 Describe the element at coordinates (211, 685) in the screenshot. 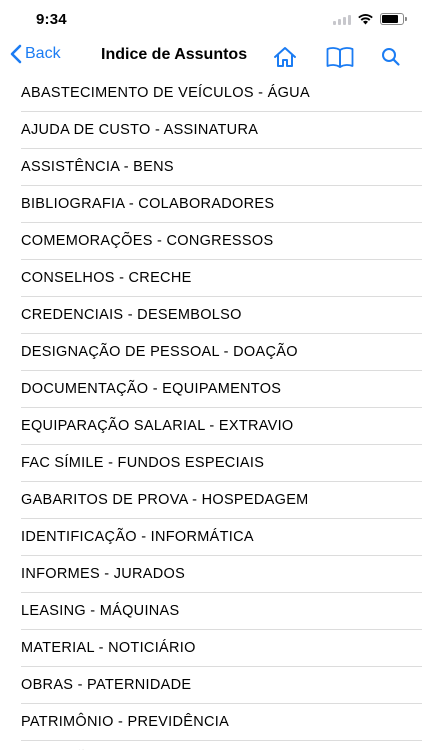

I see `list-item: OBRAS - PATERNIDADE` at that location.